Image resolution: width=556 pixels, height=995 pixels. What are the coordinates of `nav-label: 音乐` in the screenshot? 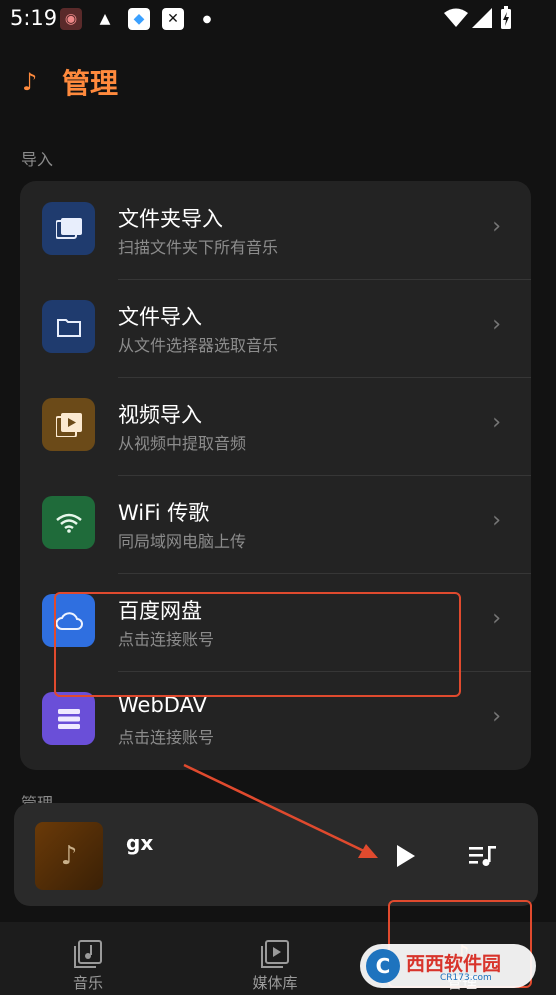 It's located at (87, 983).